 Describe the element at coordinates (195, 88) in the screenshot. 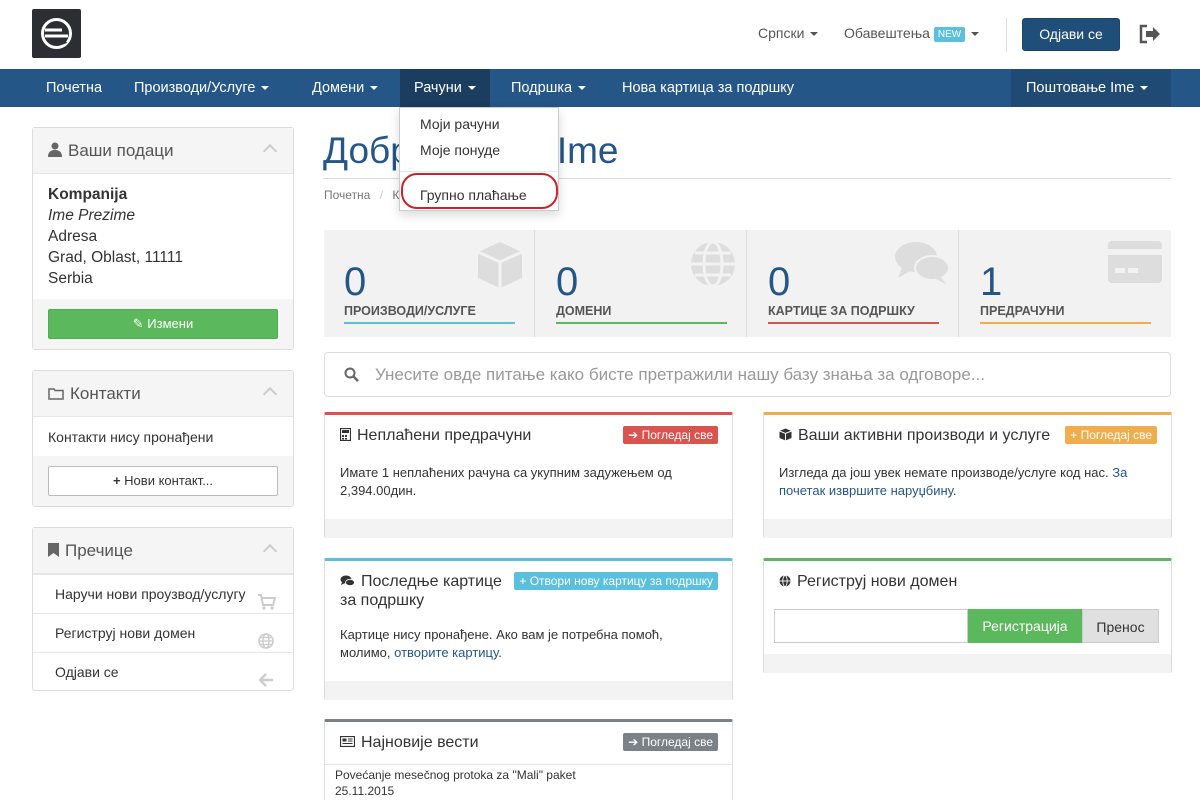

I see `nav-products-label: Производи/Услуге` at that location.